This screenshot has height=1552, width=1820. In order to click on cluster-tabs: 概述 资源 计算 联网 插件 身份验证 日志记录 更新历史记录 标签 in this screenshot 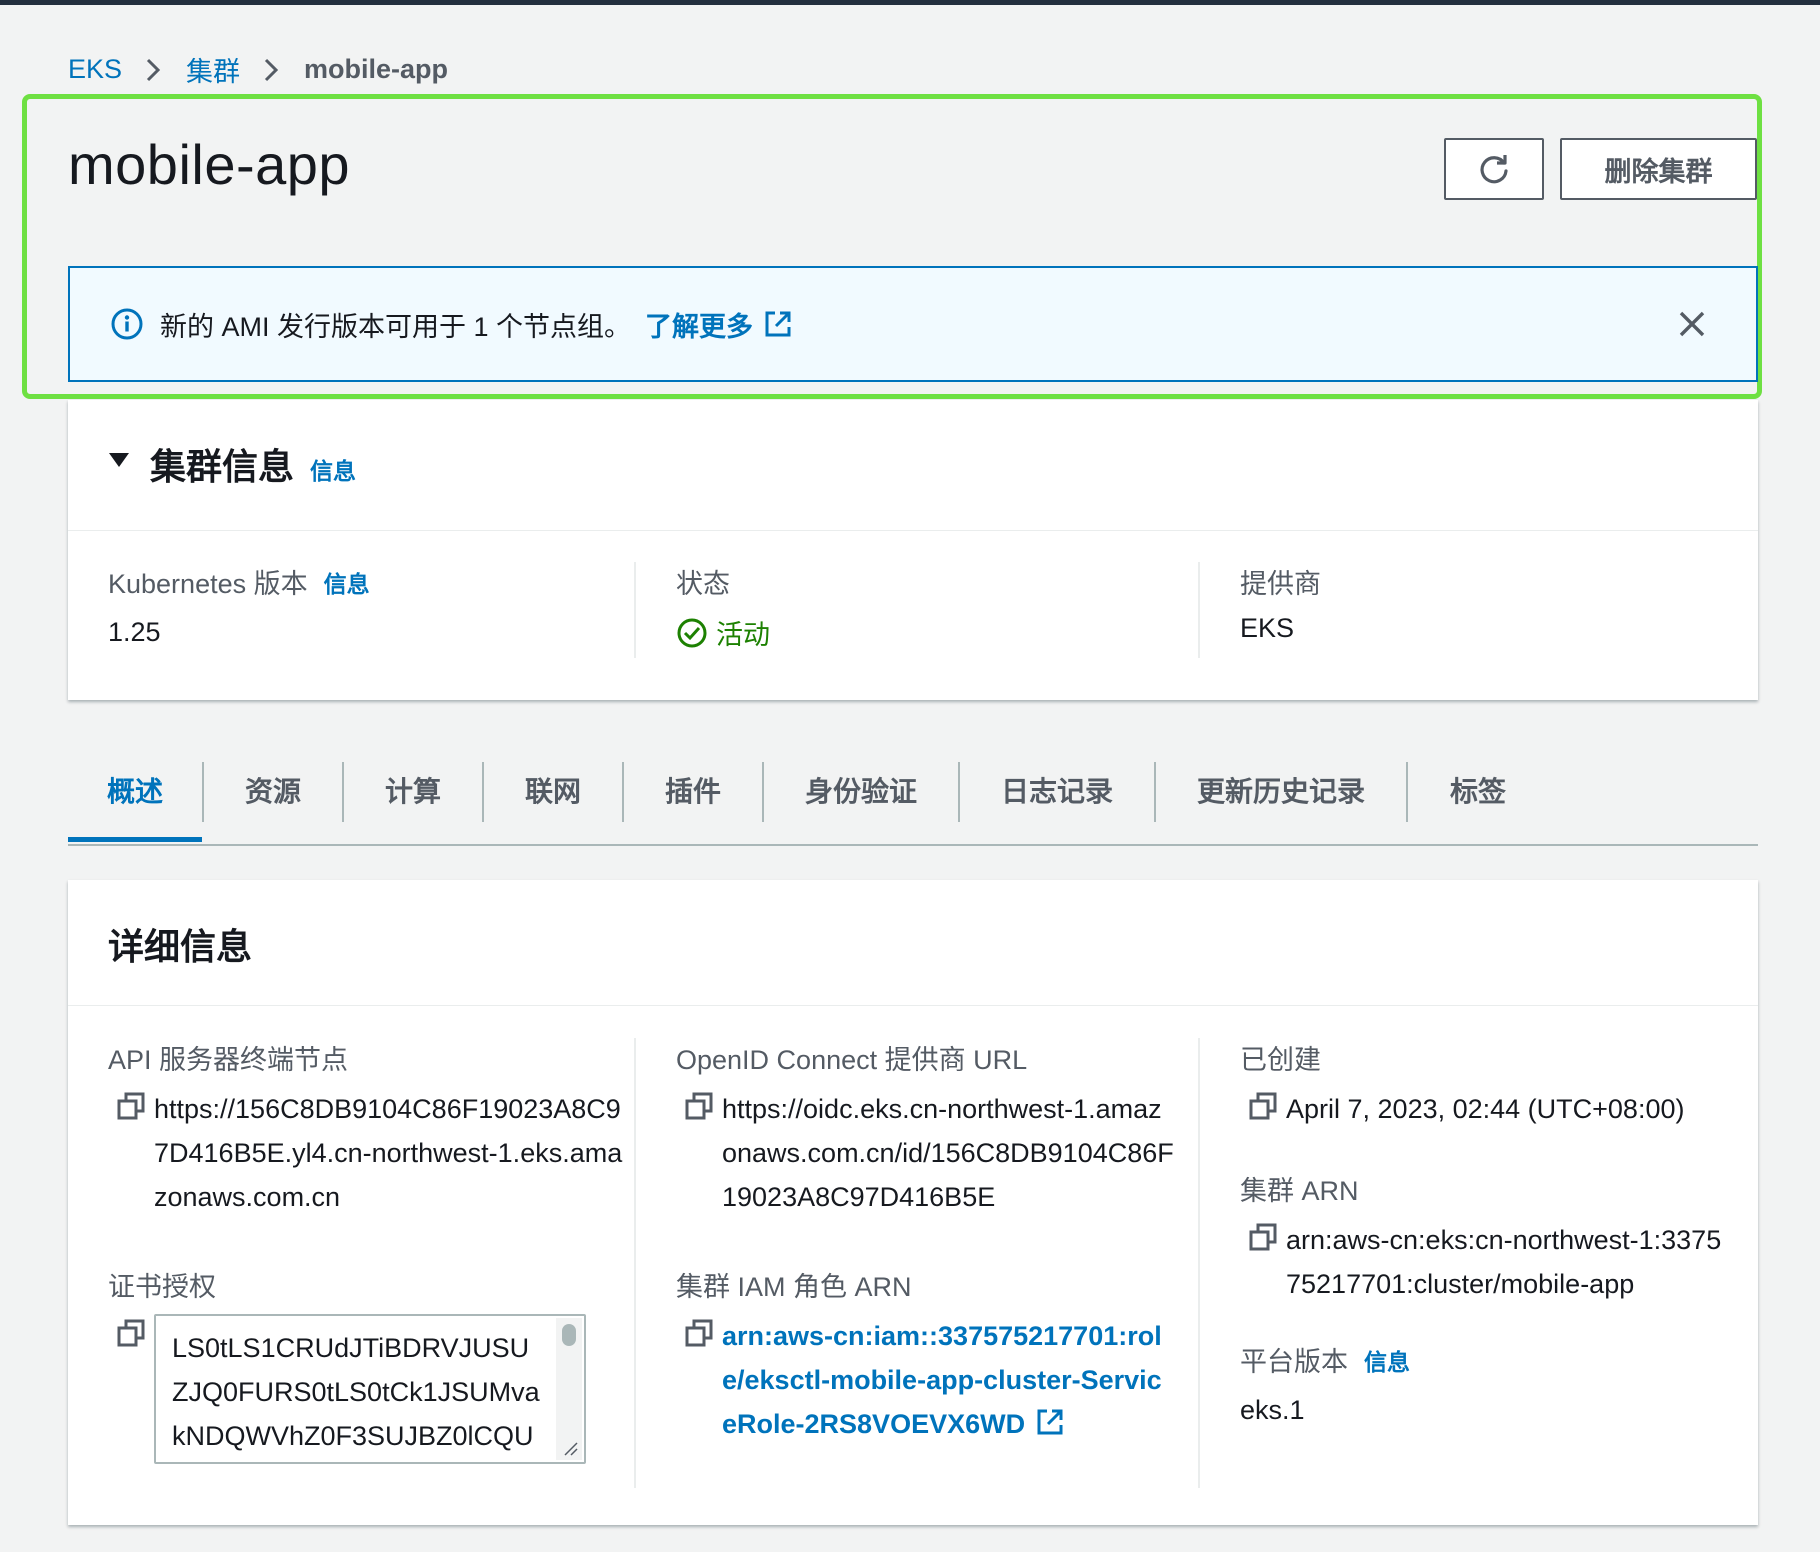, I will do `click(913, 793)`.